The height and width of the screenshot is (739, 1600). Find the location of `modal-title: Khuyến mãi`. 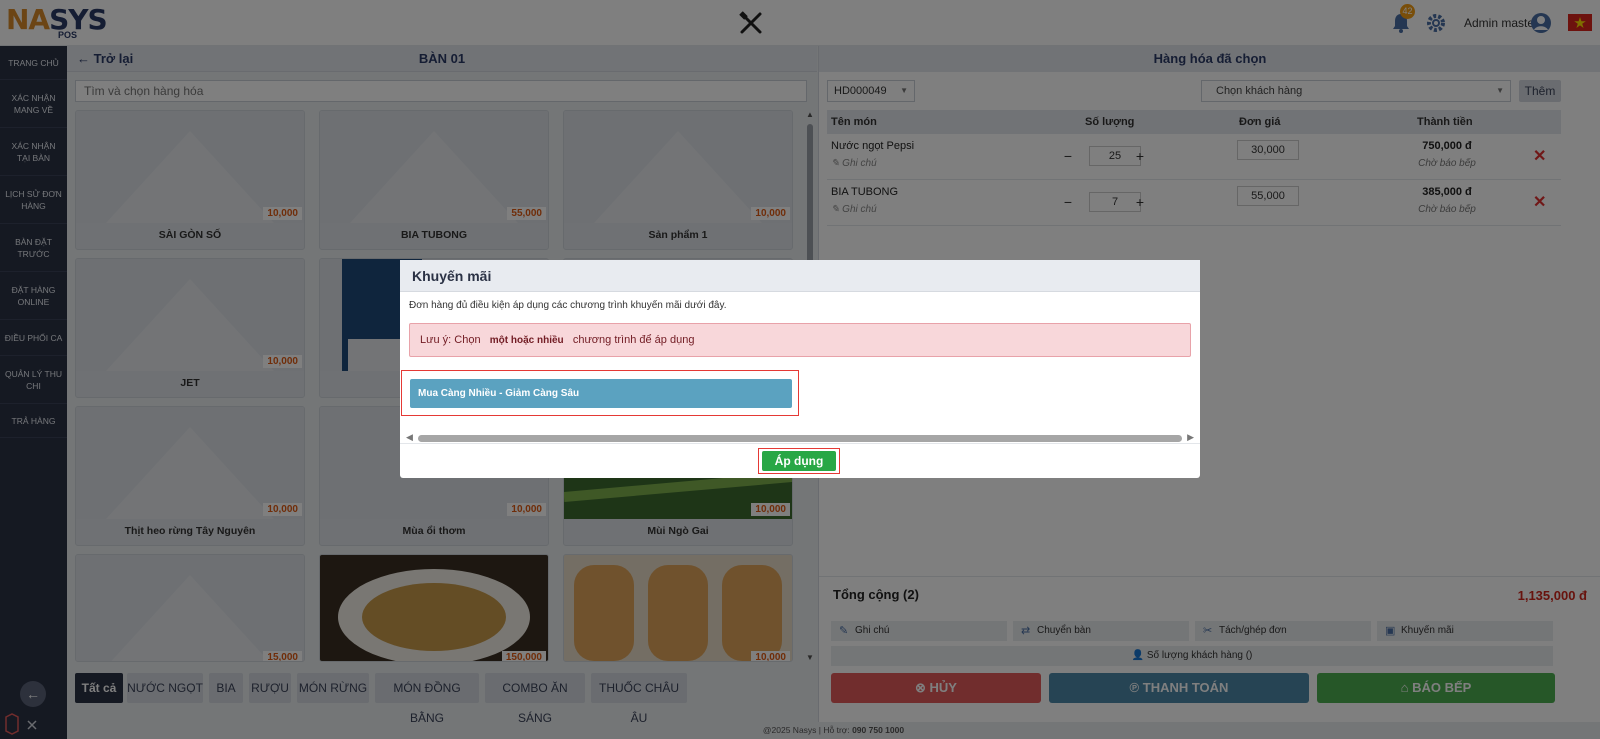

modal-title: Khuyến mãi is located at coordinates (452, 276).